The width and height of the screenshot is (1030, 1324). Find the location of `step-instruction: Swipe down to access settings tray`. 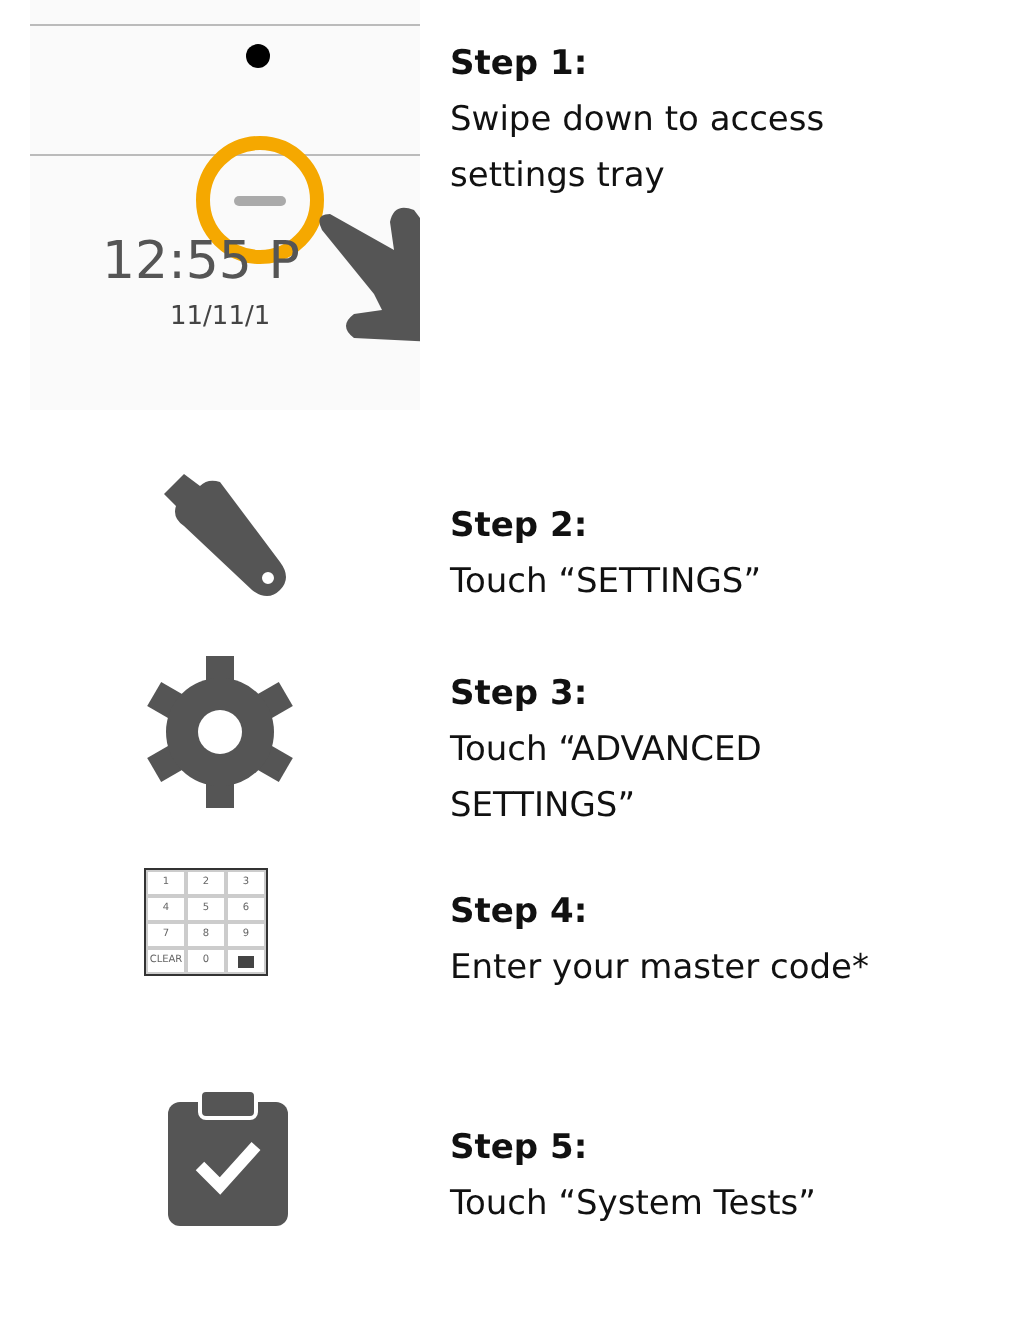

step-instruction: Swipe down to access settings tray is located at coordinates (638, 148).